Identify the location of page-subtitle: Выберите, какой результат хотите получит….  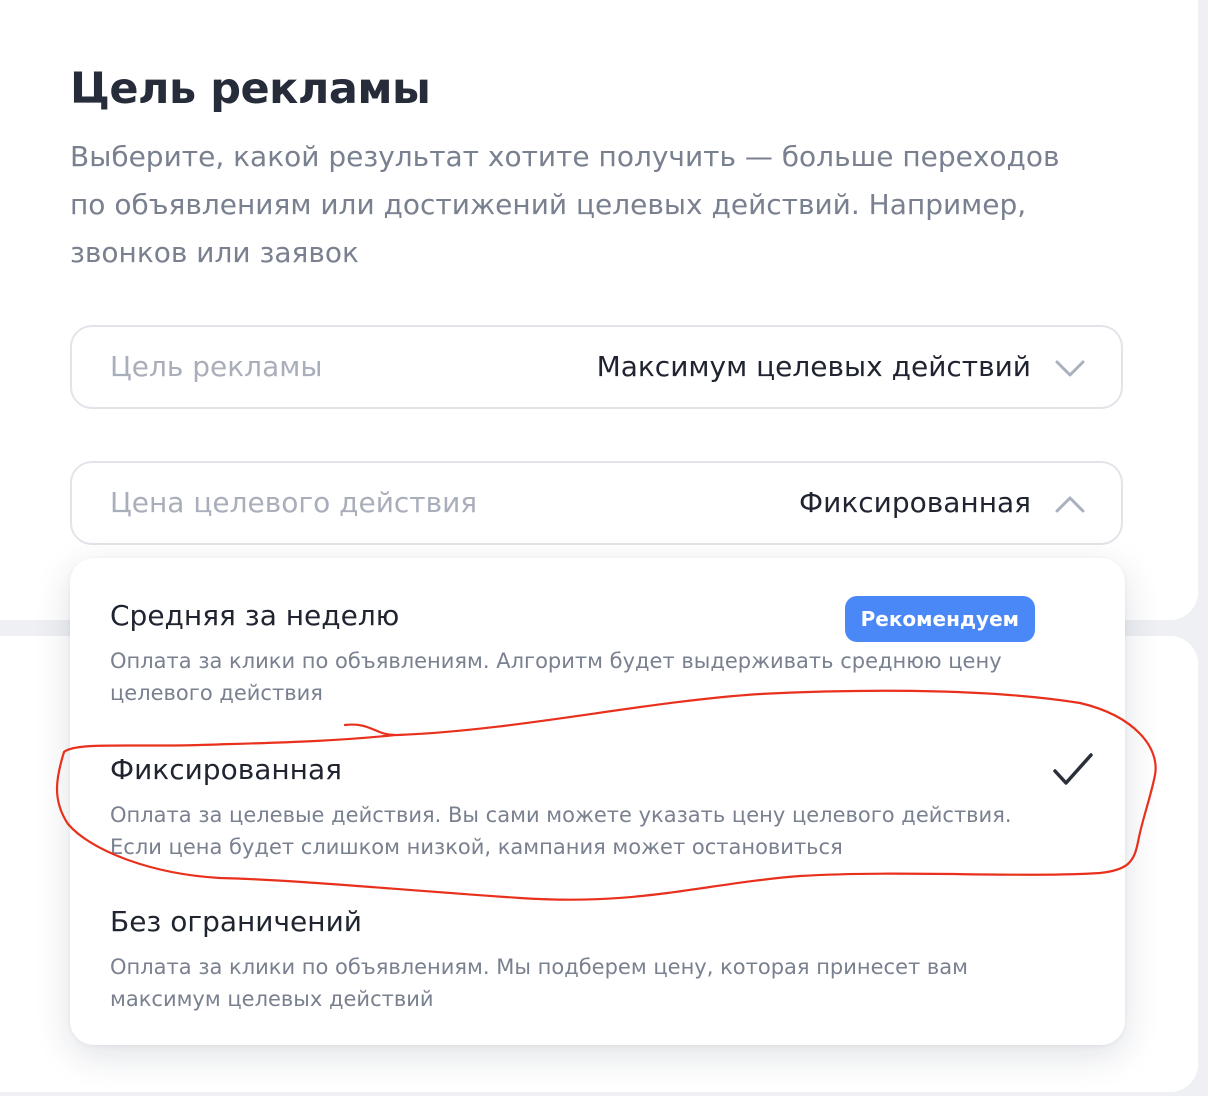
(565, 204).